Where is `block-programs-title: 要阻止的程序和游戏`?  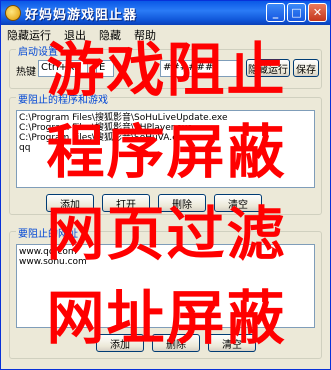 block-programs-title: 要阻止的程序和游戏 is located at coordinates (63, 98).